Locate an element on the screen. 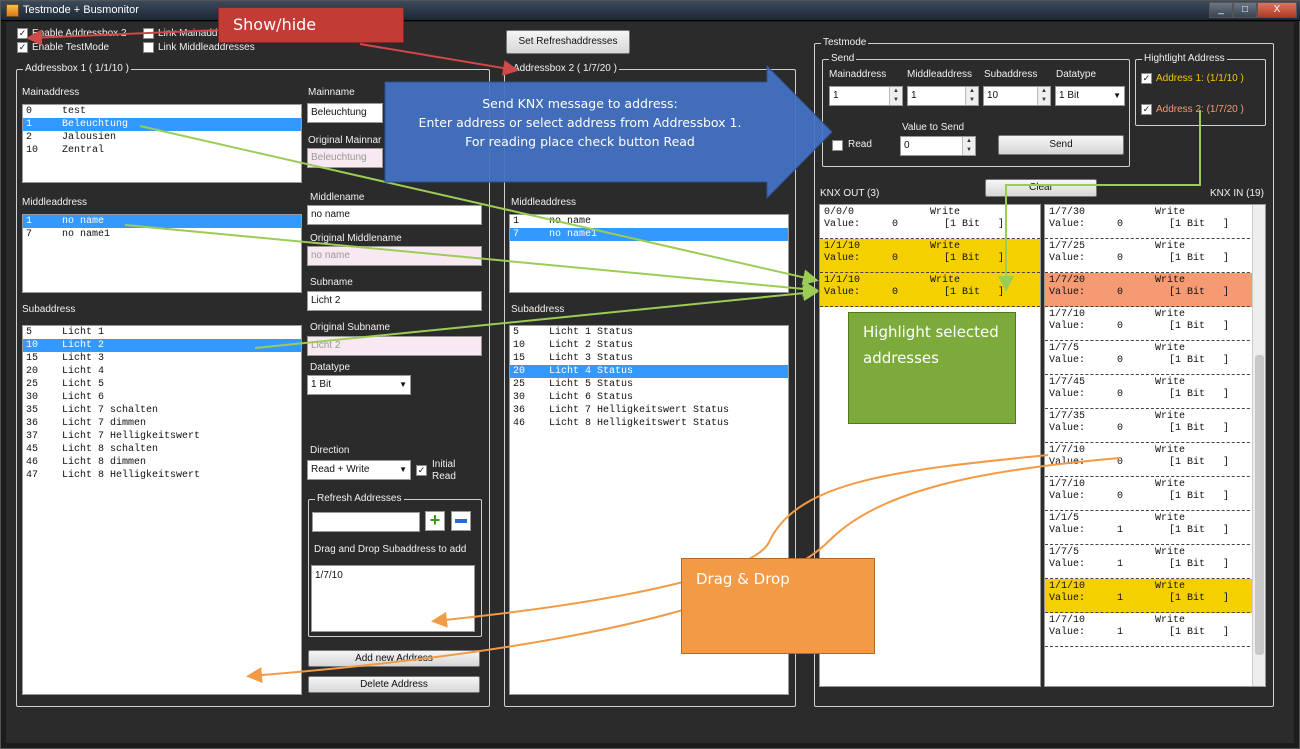  showhide-callout: Show/hide is located at coordinates (311, 25).